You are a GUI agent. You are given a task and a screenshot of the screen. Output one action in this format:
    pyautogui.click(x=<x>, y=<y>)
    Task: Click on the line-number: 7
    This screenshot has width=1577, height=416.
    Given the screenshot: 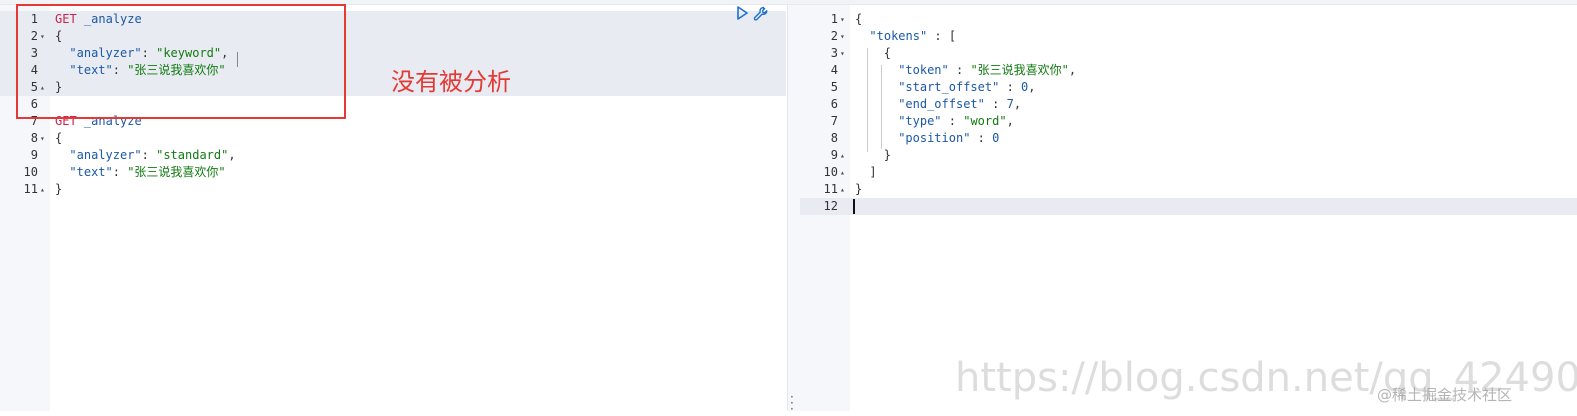 What is the action you would take?
    pyautogui.click(x=834, y=121)
    